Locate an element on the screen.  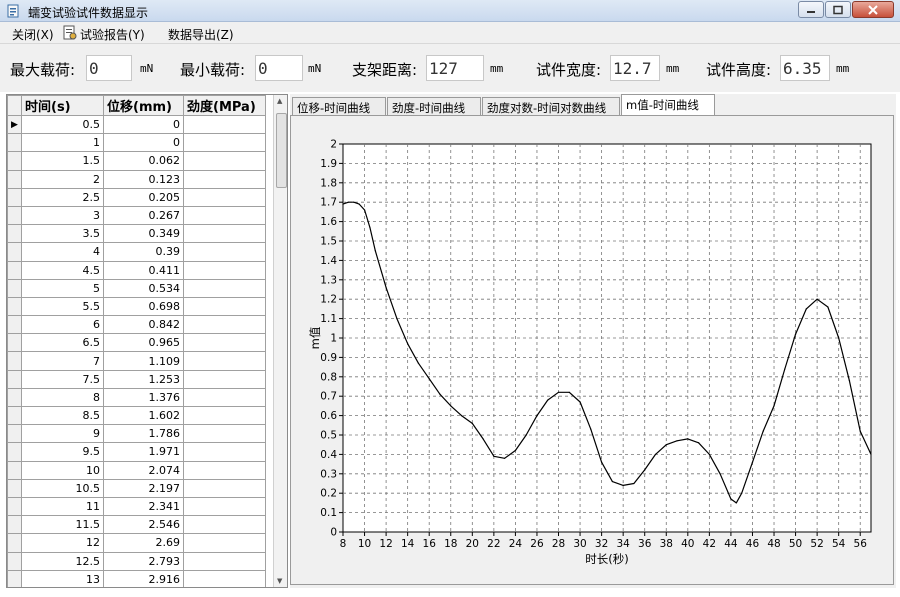
cell-time: 7.5 is located at coordinates (62, 379).